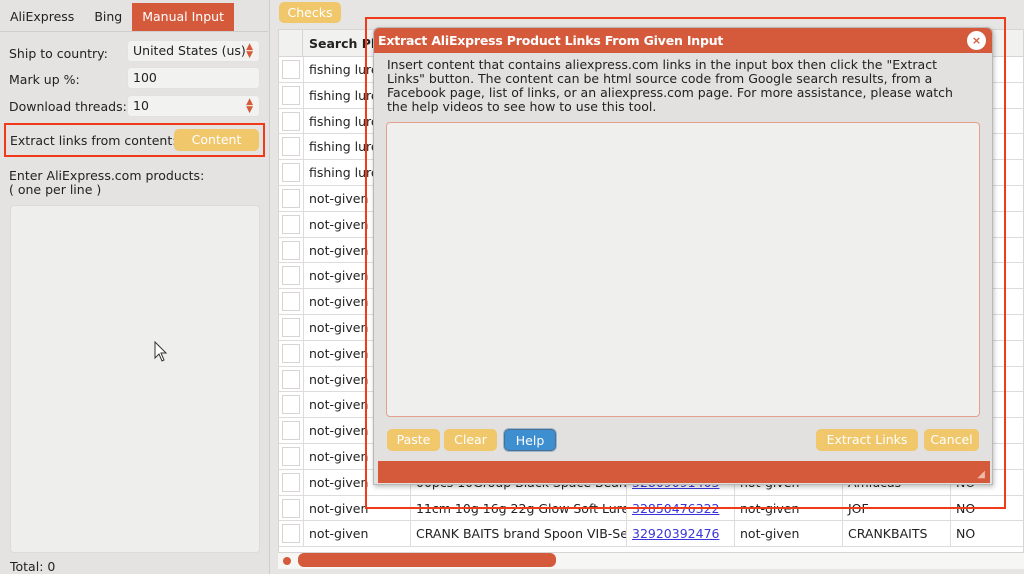 This screenshot has height=574, width=1024. What do you see at coordinates (291, 43) in the screenshot?
I see `header-select` at bounding box center [291, 43].